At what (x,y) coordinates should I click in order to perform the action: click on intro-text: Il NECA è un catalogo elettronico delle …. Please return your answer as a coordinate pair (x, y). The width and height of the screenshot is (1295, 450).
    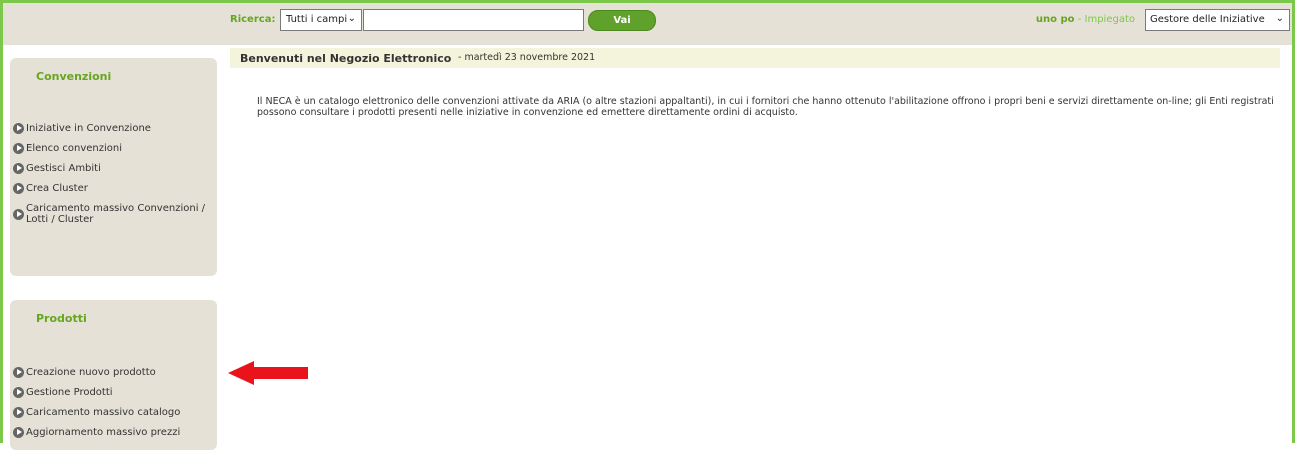
    Looking at the image, I should click on (765, 107).